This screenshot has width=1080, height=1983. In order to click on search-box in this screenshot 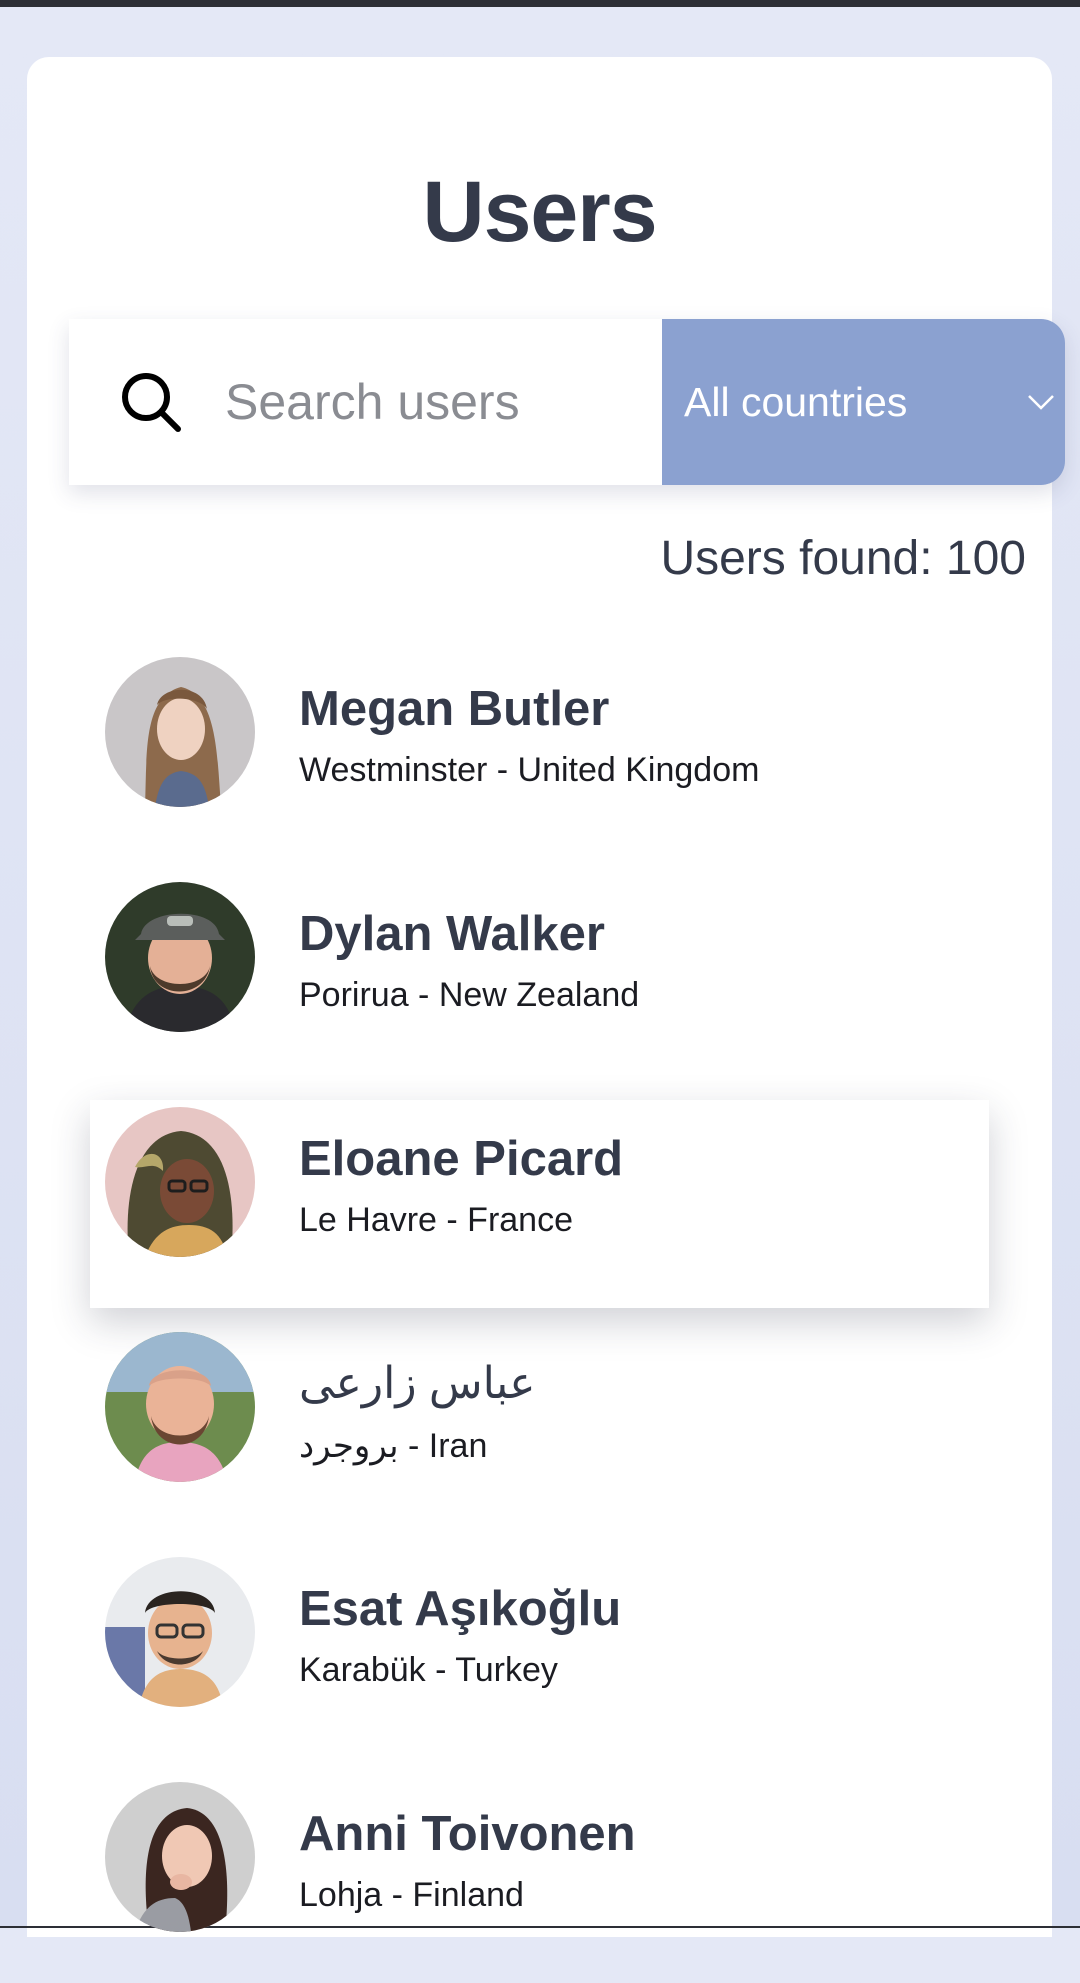, I will do `click(365, 402)`.